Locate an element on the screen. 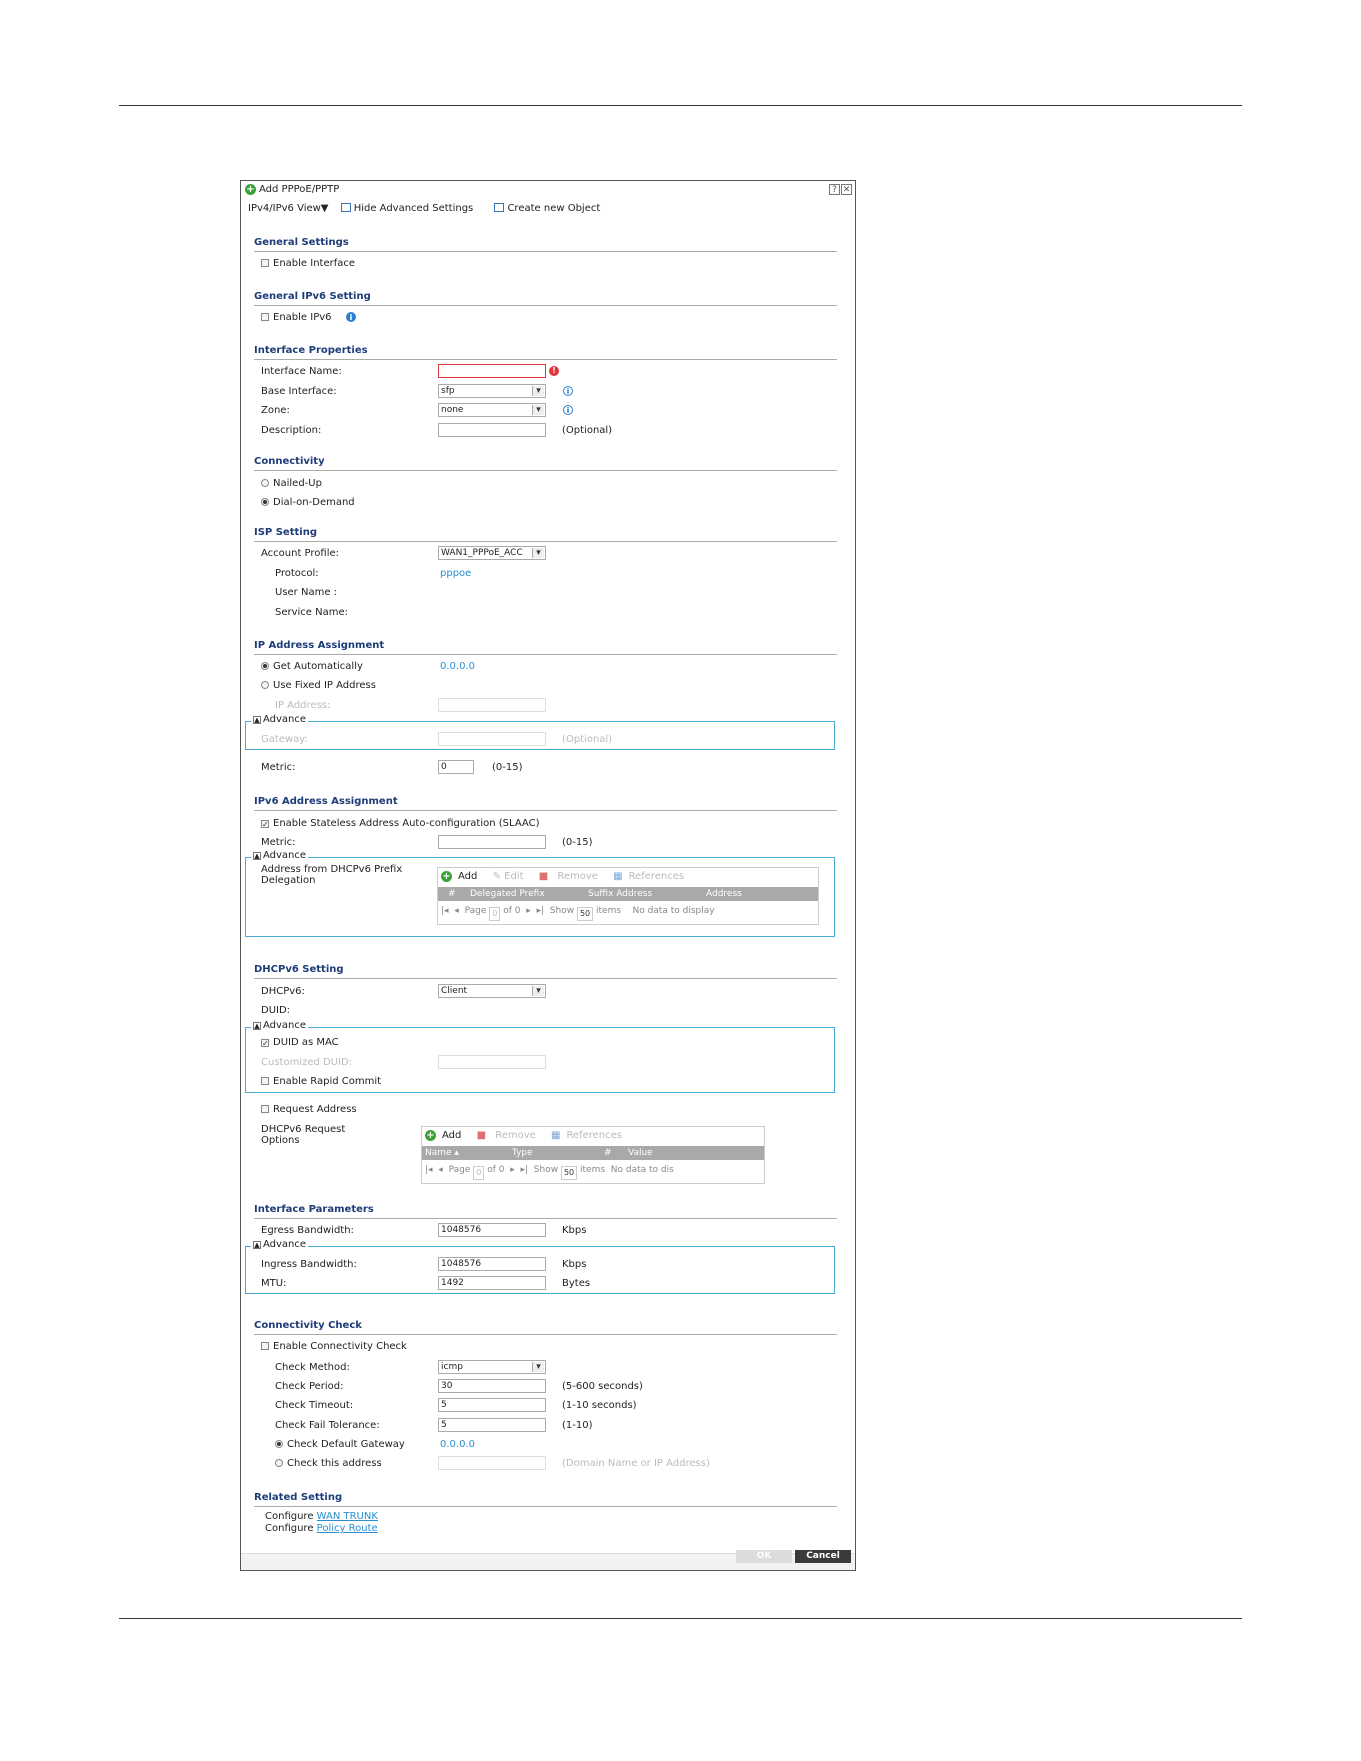 The width and height of the screenshot is (1361, 1761). advance-toggle-dhcpv6: ▲ Advance is located at coordinates (280, 1025).